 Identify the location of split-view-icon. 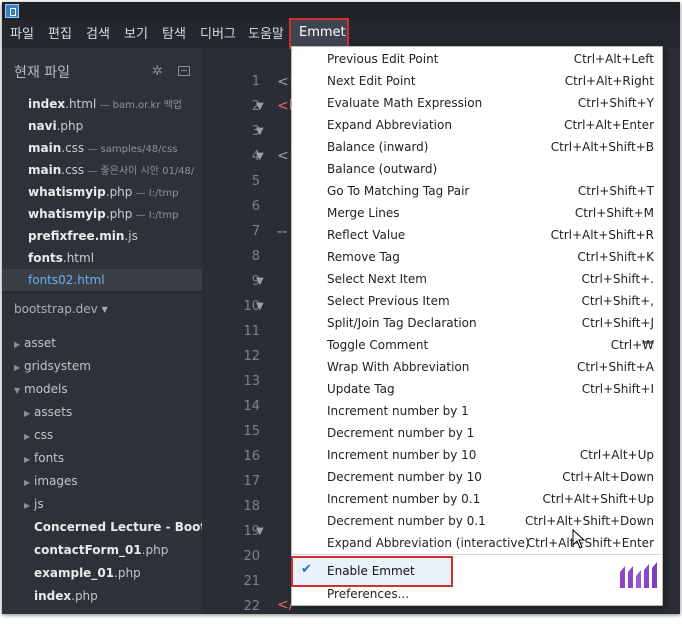
(184, 71).